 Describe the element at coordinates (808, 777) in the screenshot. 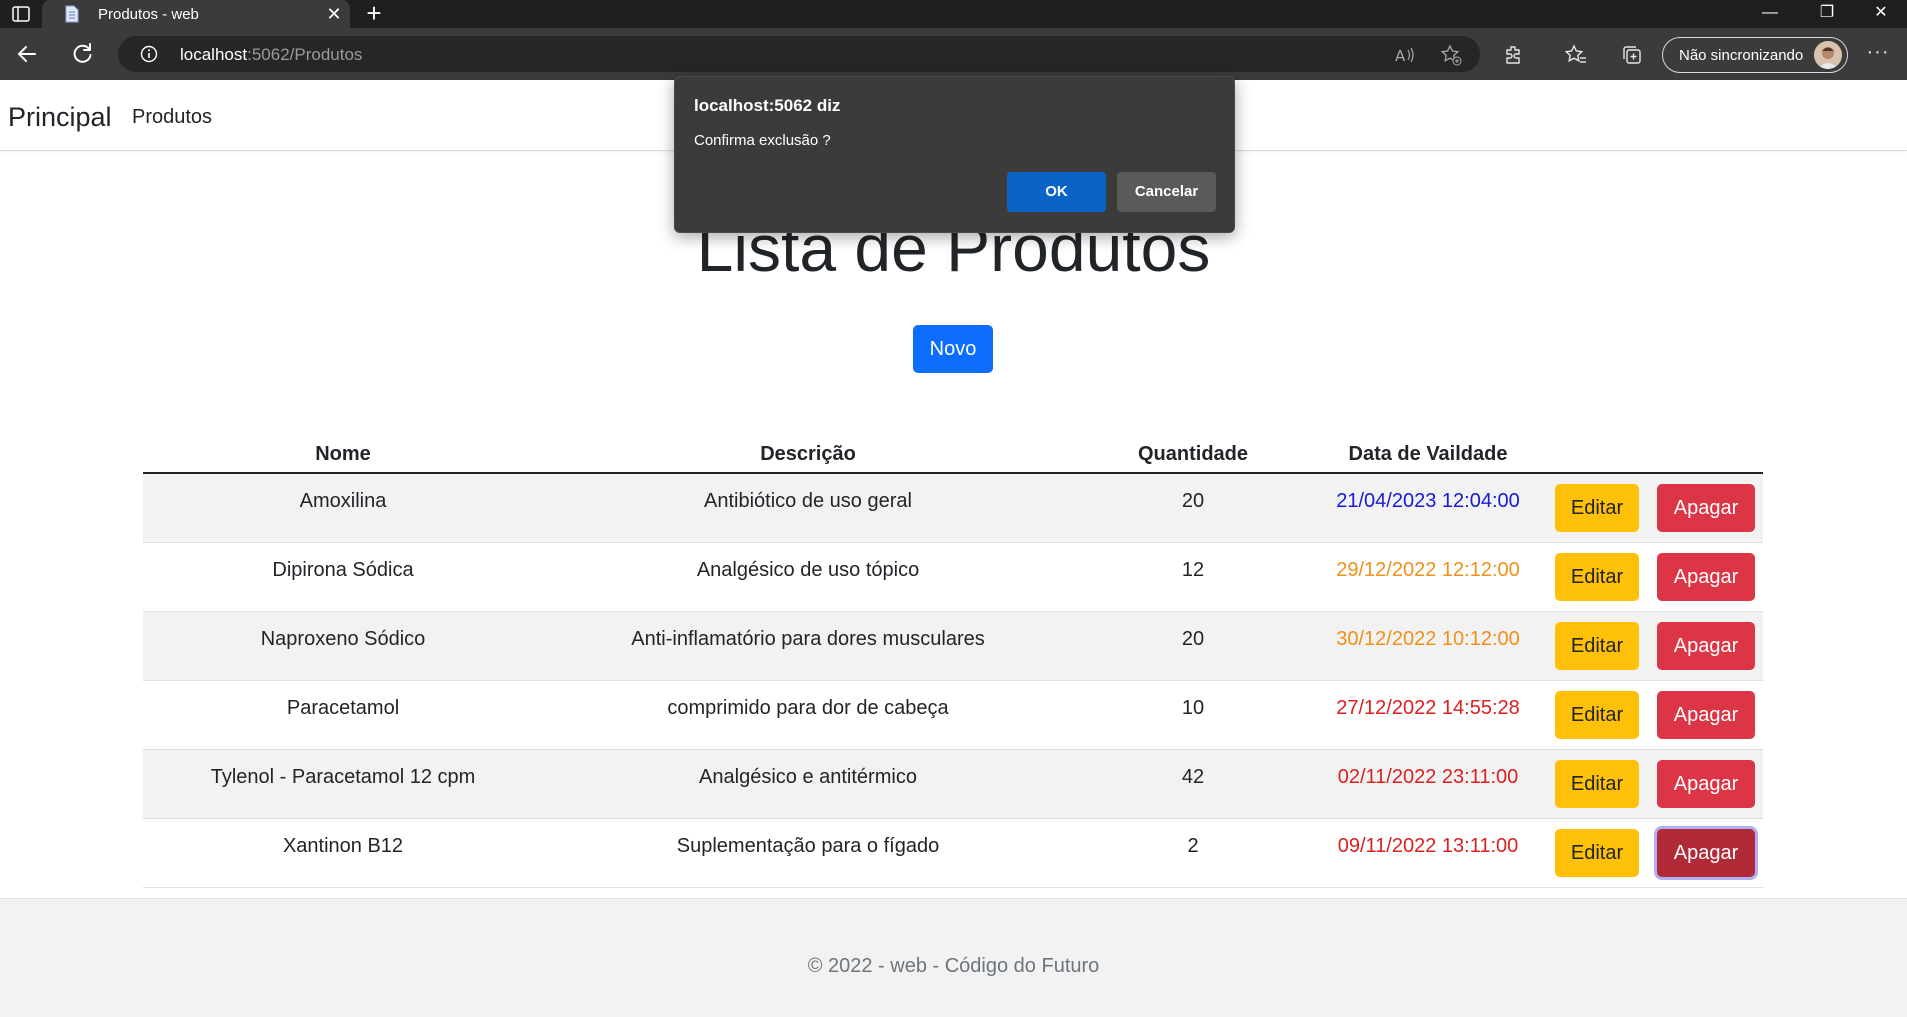

I see `cell-descricao: Analgésico e antitérmico` at that location.